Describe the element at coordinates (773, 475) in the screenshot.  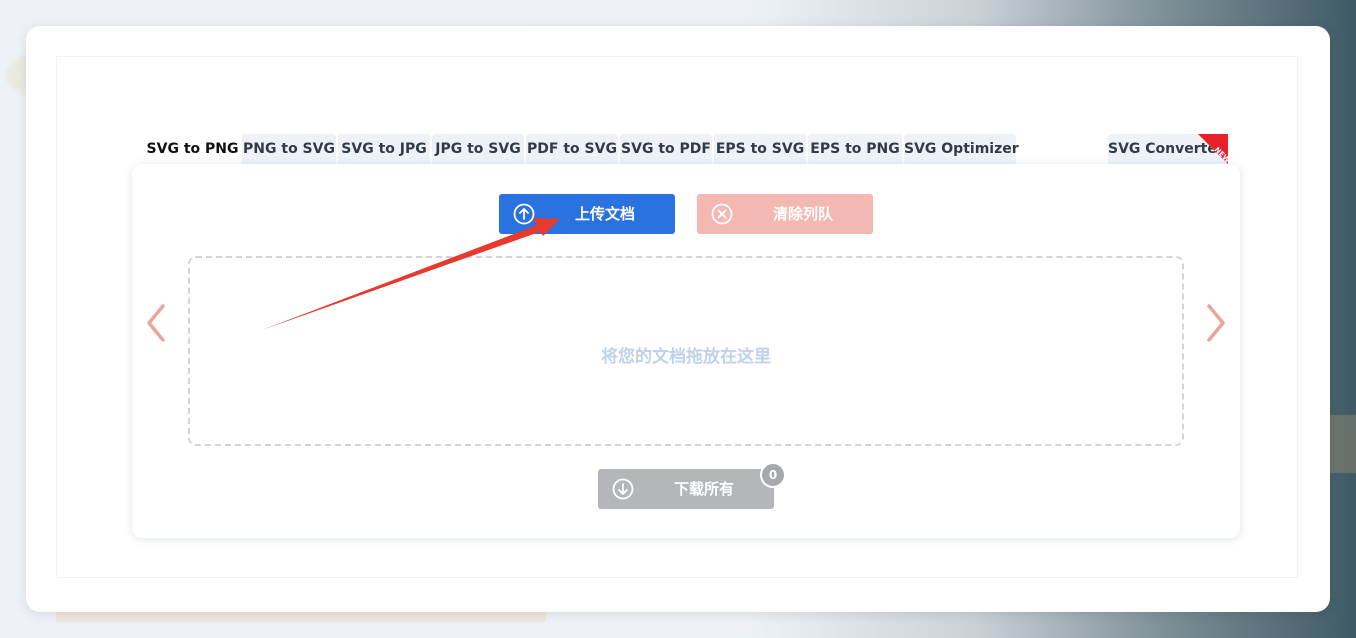
I see `download-count-badge: 0` at that location.